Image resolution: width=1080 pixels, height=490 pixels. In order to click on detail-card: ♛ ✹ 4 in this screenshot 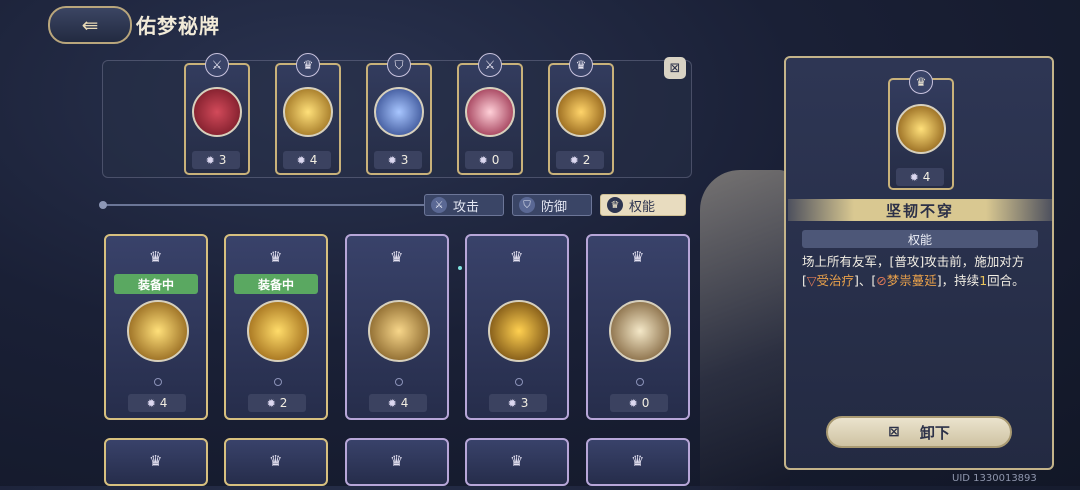, I will do `click(921, 130)`.